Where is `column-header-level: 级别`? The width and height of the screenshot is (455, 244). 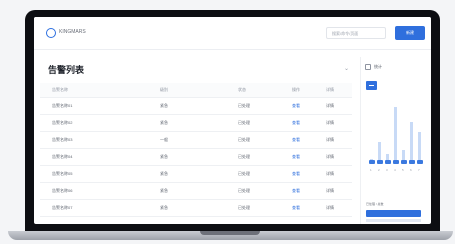
column-header-level: 级别 is located at coordinates (164, 90).